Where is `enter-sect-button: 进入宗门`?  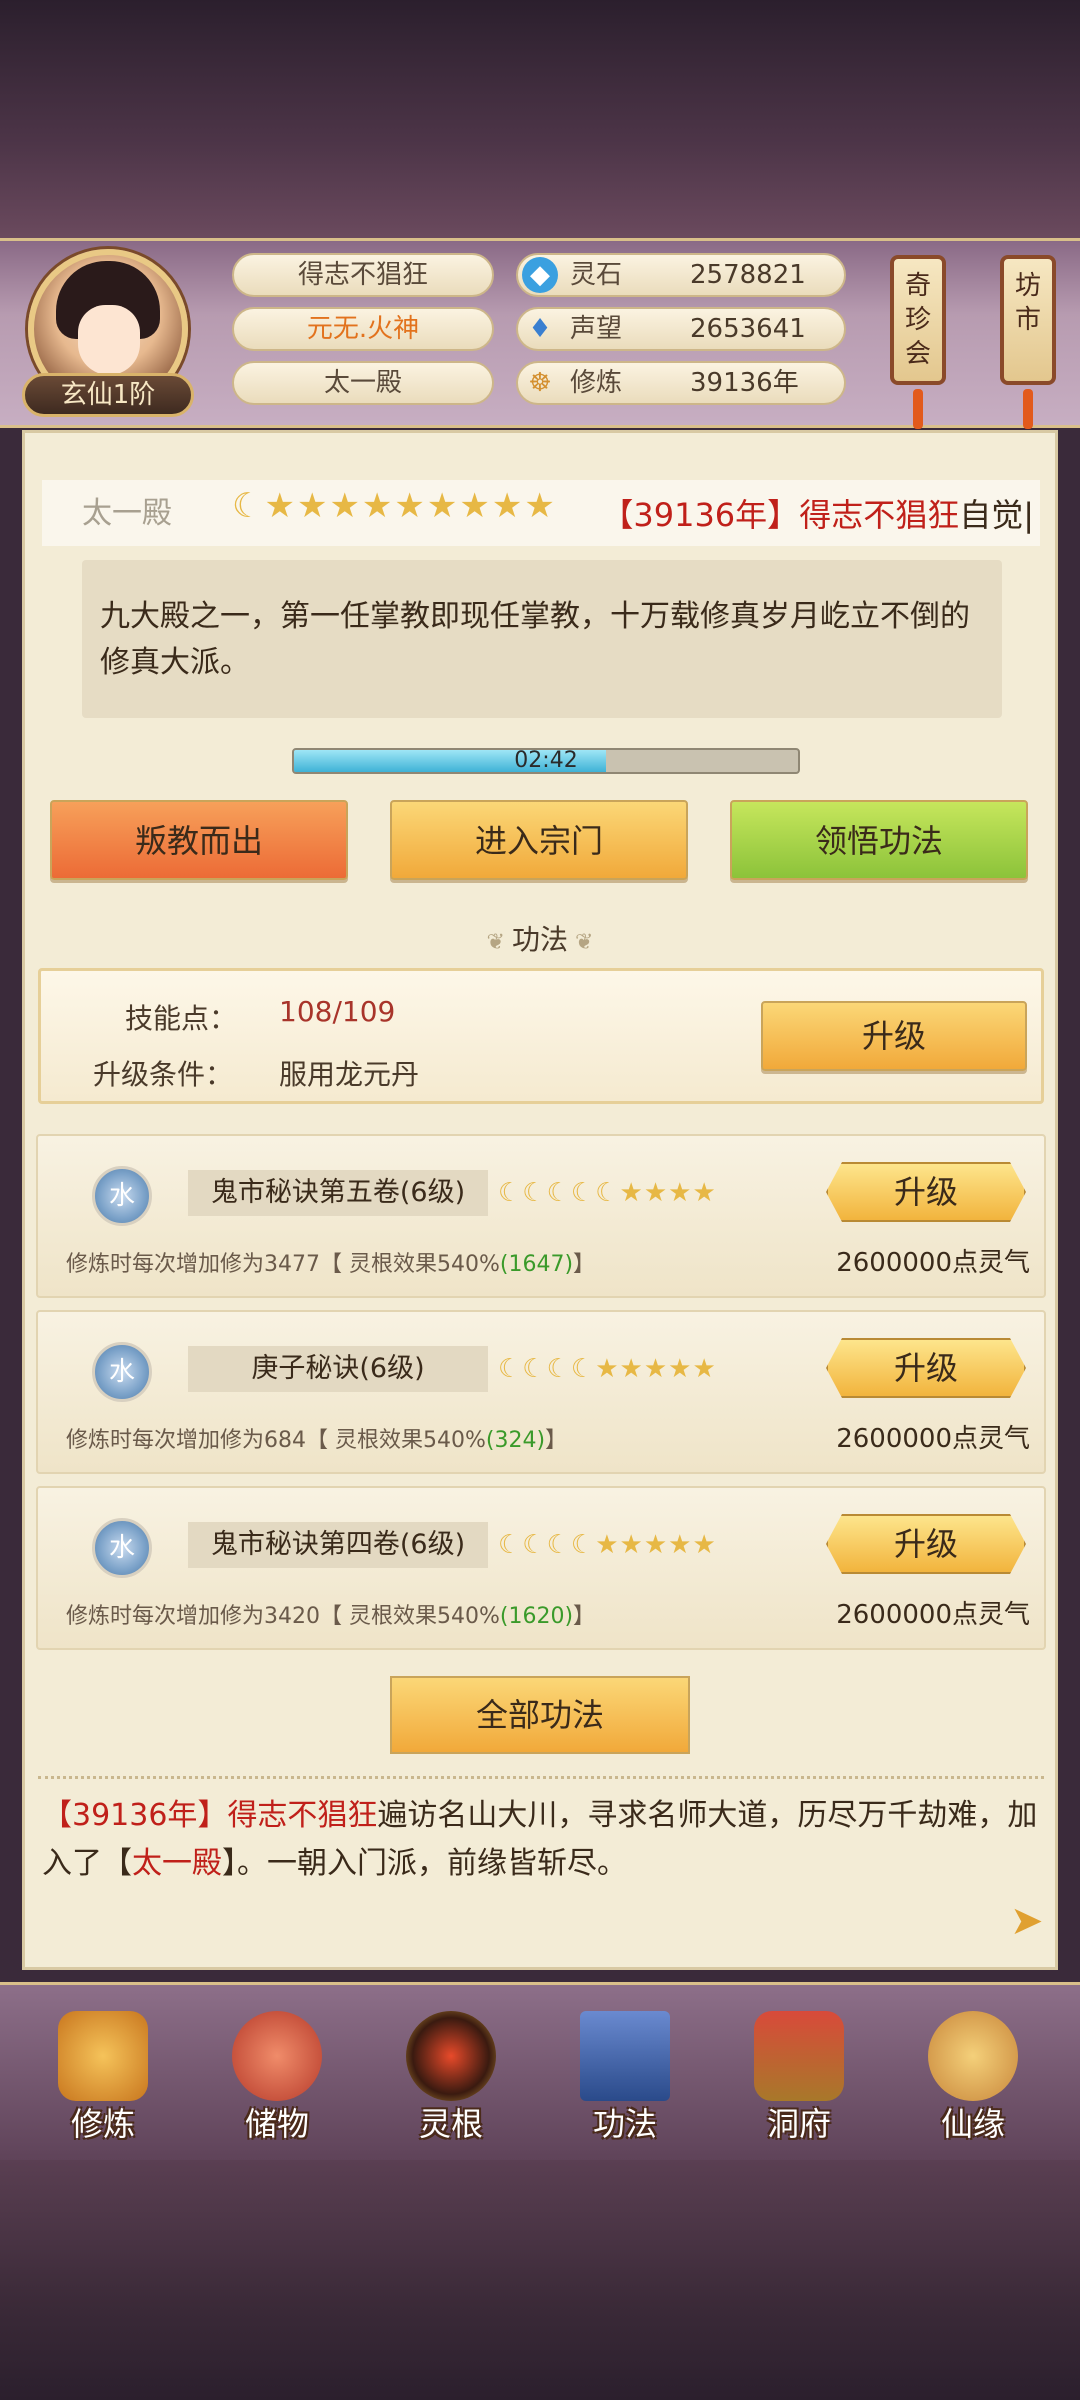 enter-sect-button: 进入宗门 is located at coordinates (539, 840).